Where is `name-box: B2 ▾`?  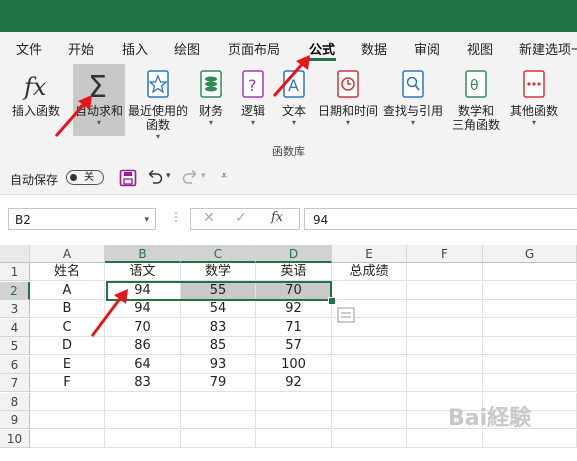 name-box: B2 ▾ is located at coordinates (82, 219).